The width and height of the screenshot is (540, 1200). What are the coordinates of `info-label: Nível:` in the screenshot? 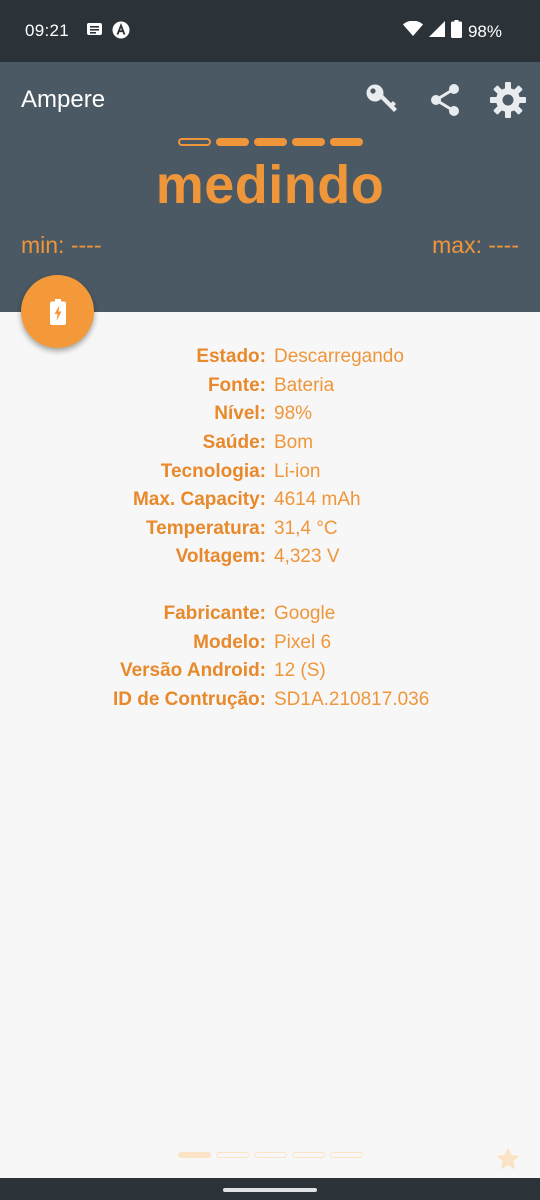 It's located at (240, 414).